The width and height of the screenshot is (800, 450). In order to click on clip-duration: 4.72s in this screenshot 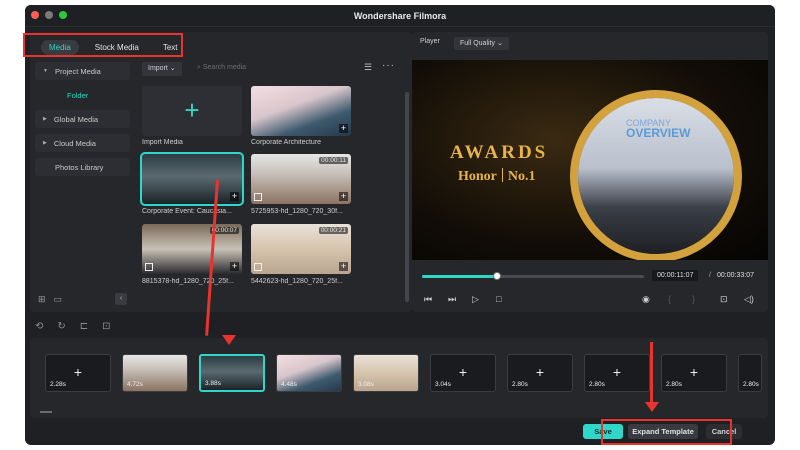, I will do `click(135, 384)`.